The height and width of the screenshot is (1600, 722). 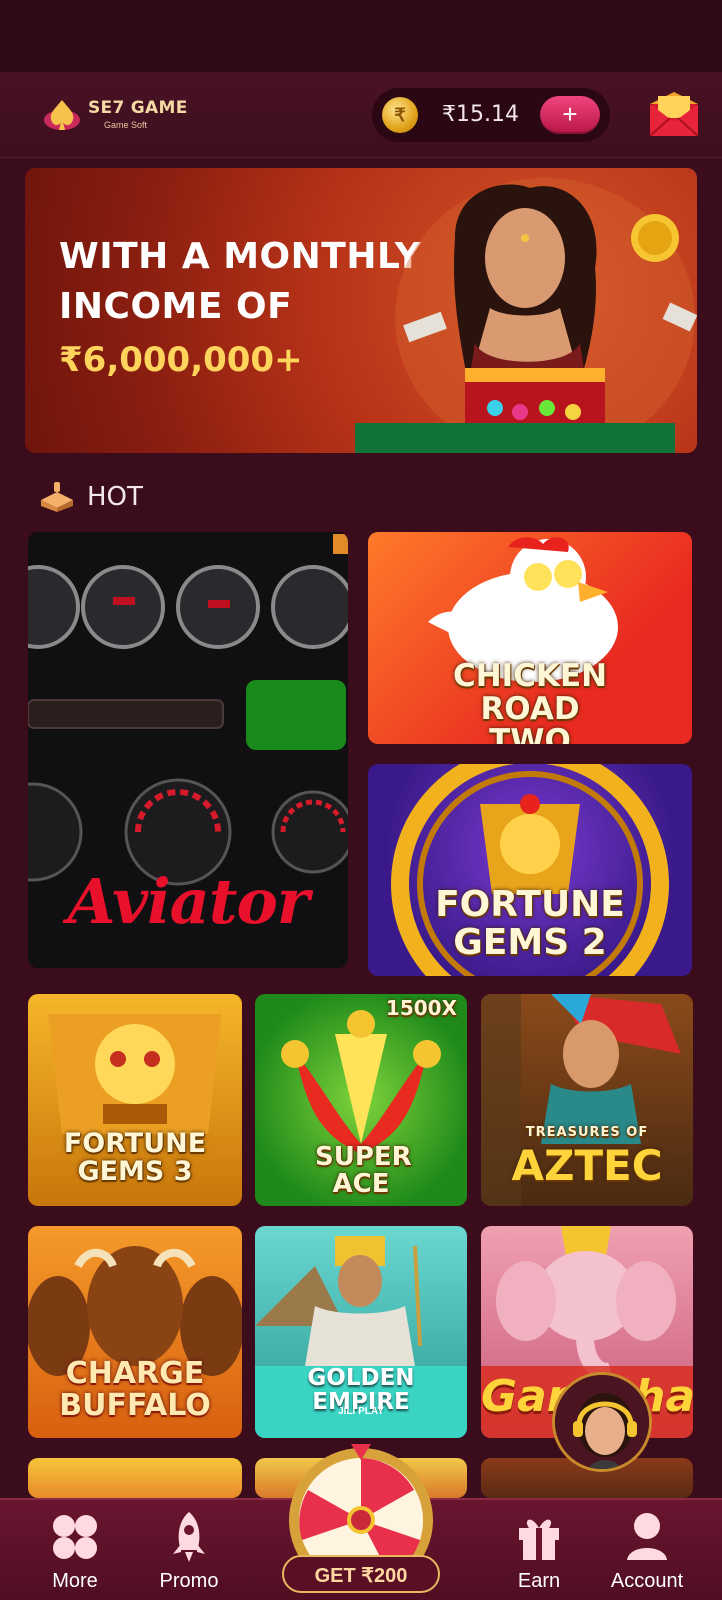 What do you see at coordinates (126, 125) in the screenshot?
I see `brand-subtitle: Game Soft` at bounding box center [126, 125].